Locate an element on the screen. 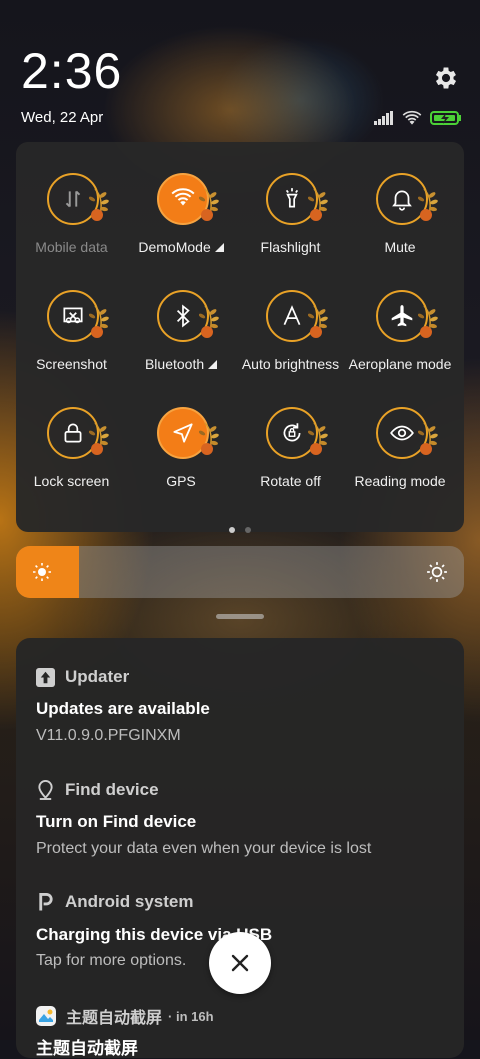 Image resolution: width=480 pixels, height=1059 pixels. quick-tile-label-text: Aeroplane mode is located at coordinates (400, 364).